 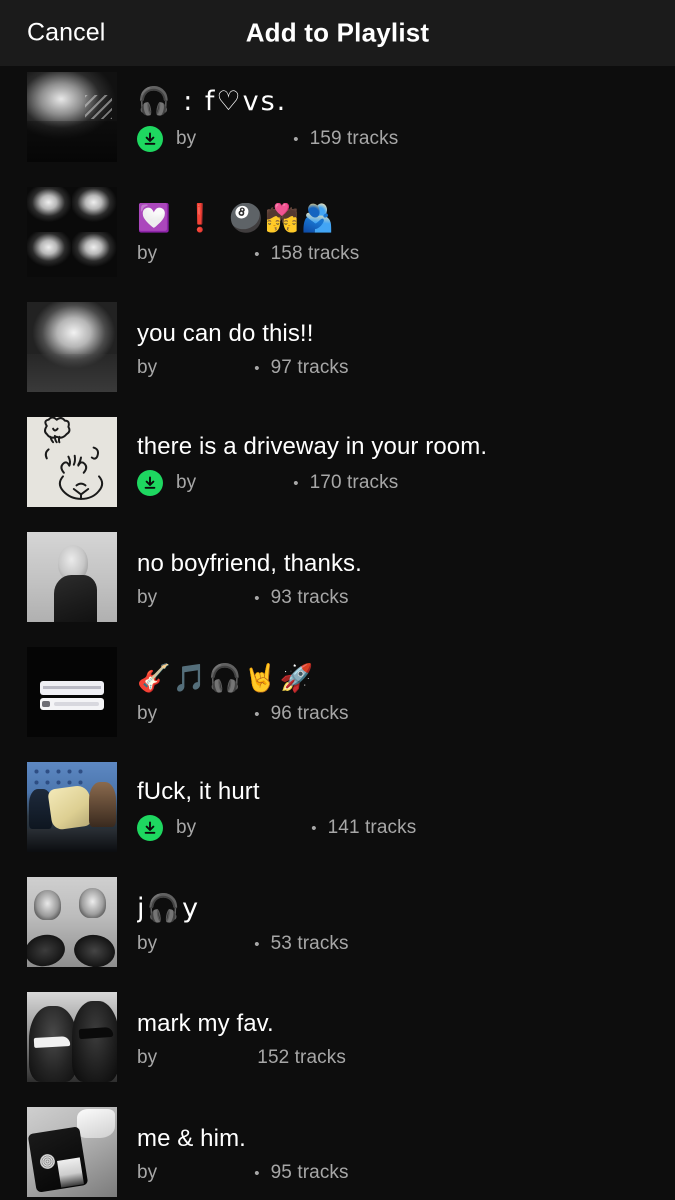 I want to click on playlist-subtitle: by • 95 tracks, so click(x=406, y=1173).